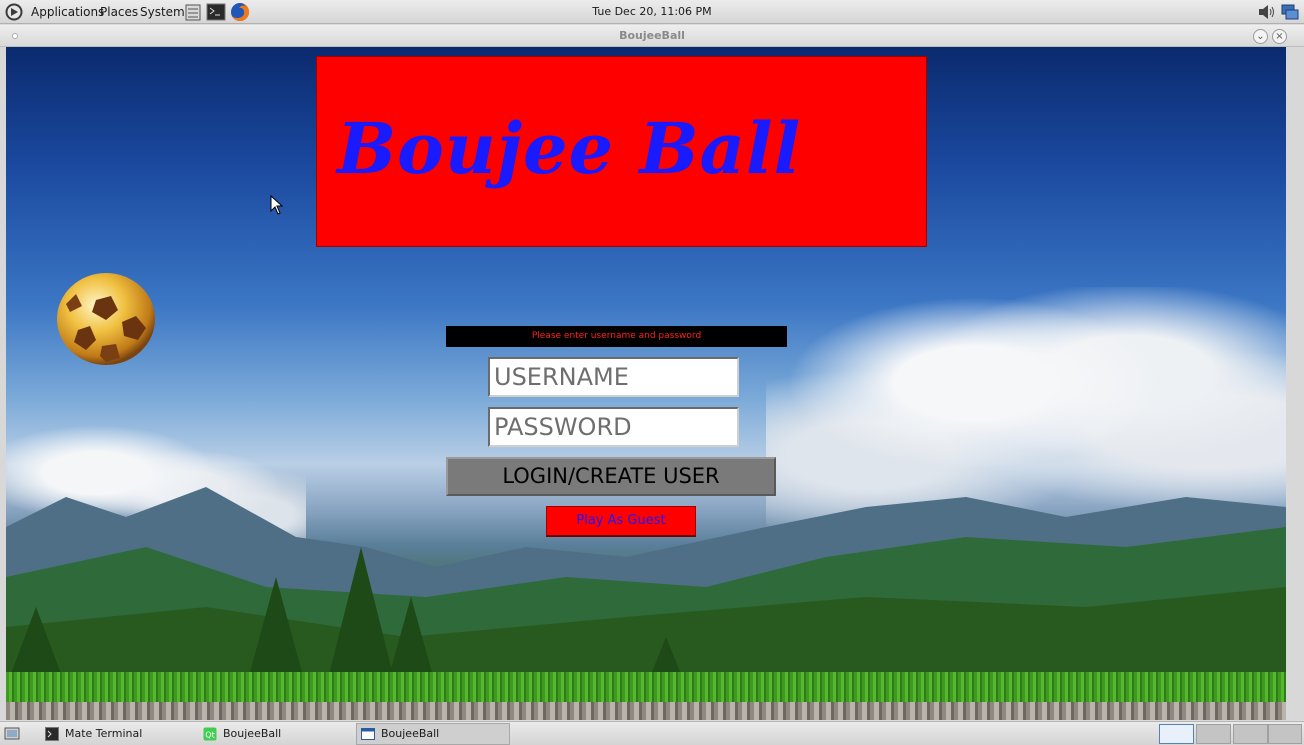  I want to click on game-title: Boujee Ball, so click(569, 148).